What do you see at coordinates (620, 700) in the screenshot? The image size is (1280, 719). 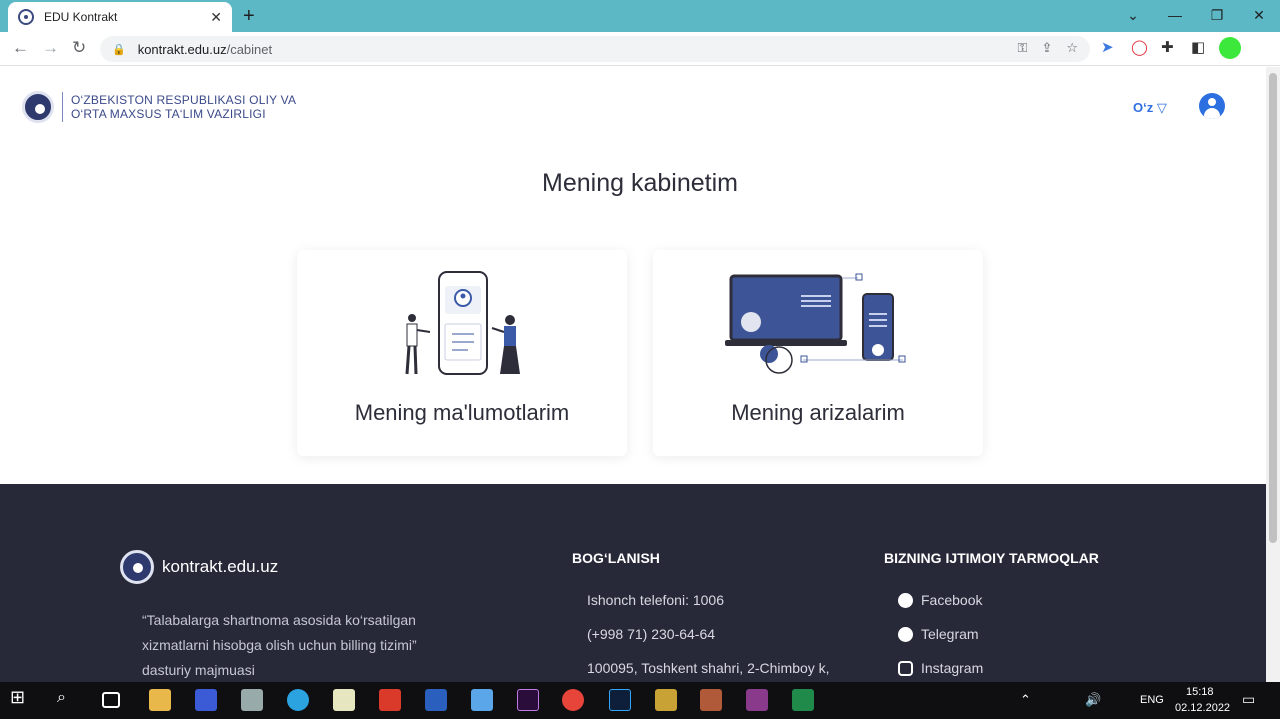 I see `photoshop-icon` at bounding box center [620, 700].